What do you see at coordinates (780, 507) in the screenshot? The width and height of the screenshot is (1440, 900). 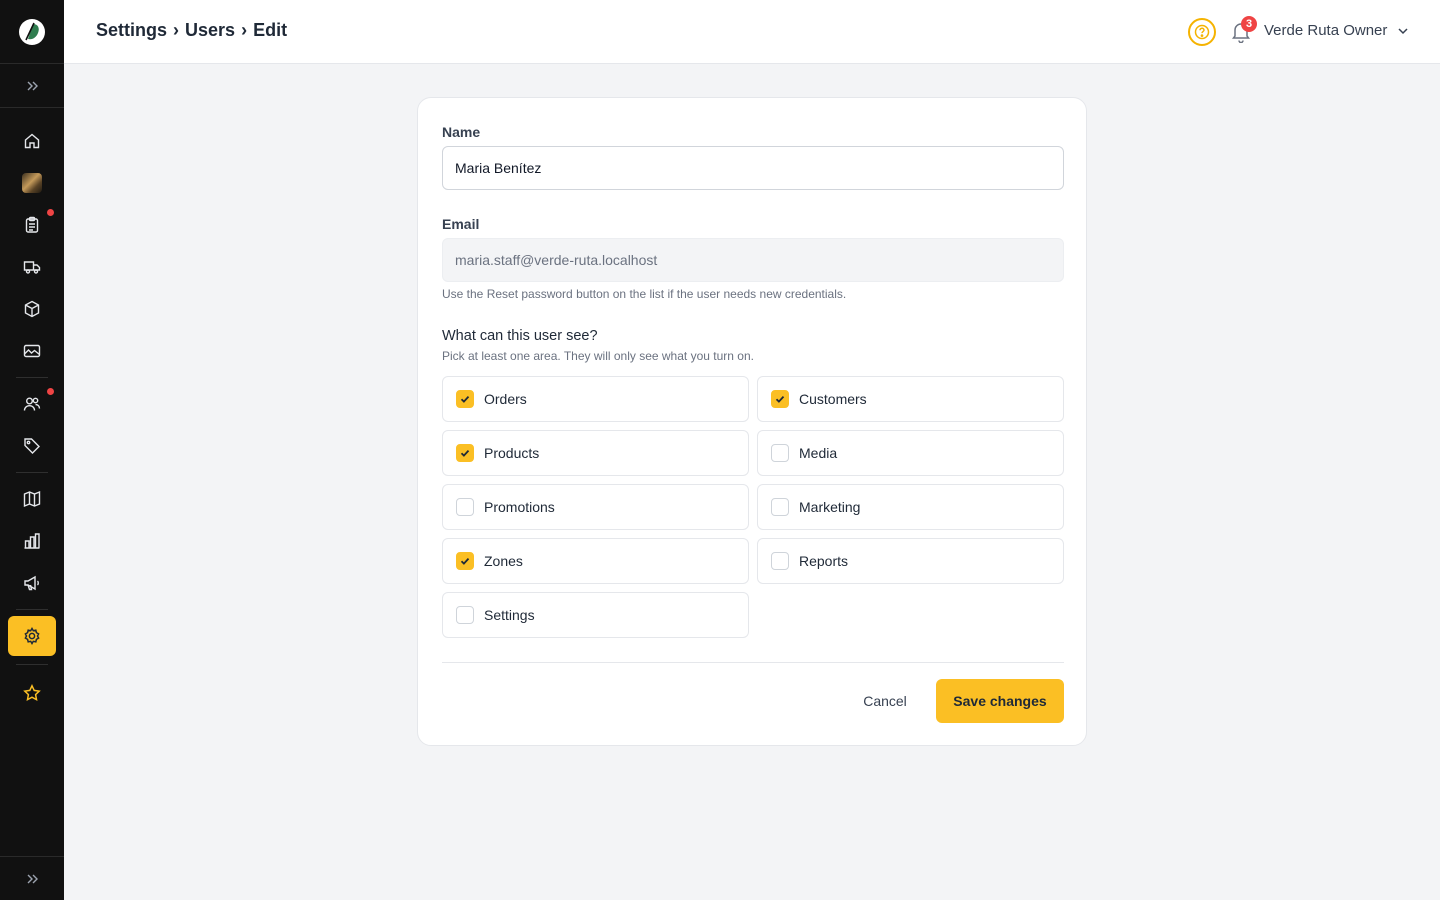 I see `checkbox-marketing` at bounding box center [780, 507].